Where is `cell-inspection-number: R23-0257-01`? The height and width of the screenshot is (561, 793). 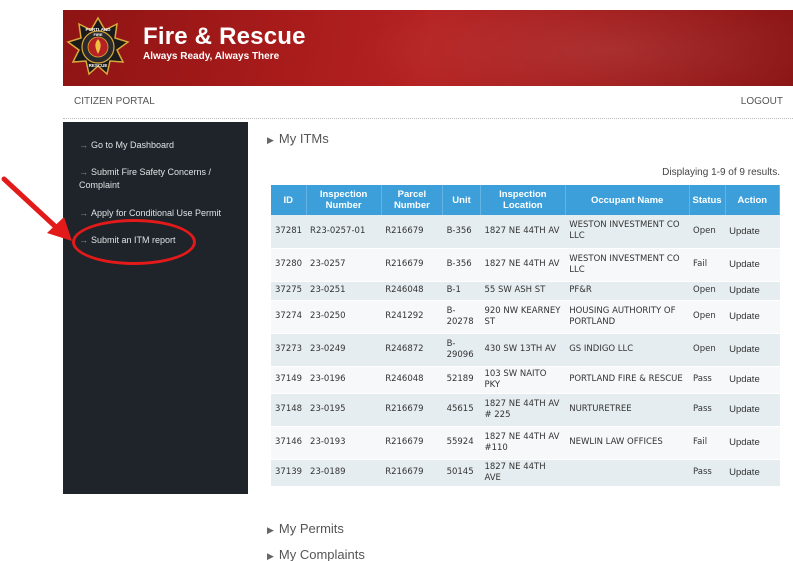
cell-inspection-number: R23-0257-01 is located at coordinates (344, 232).